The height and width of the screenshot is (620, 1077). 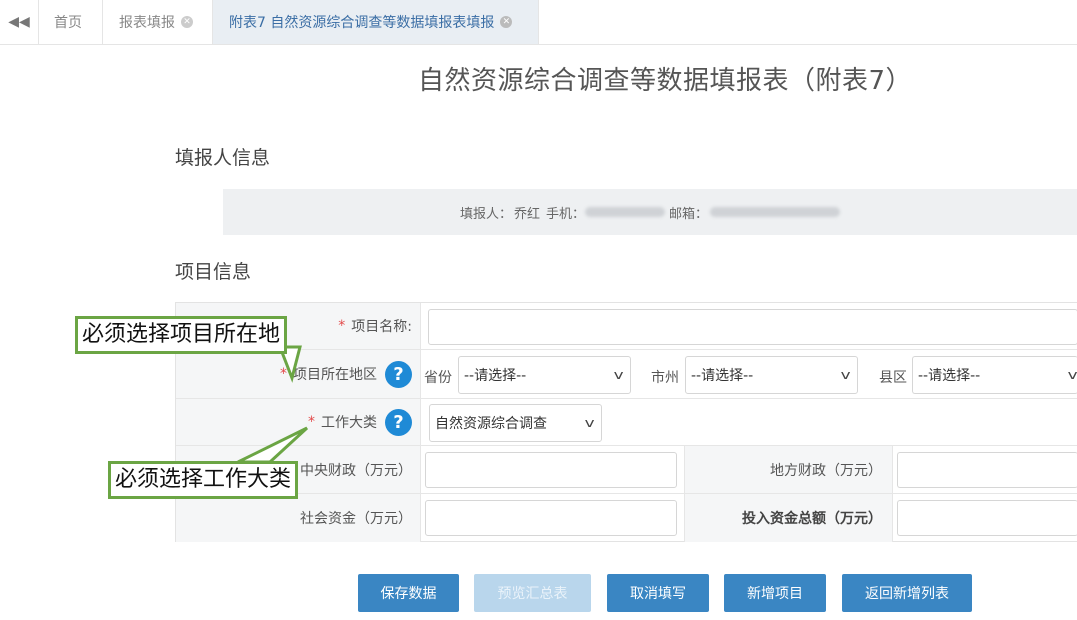 What do you see at coordinates (362, 23) in the screenshot?
I see `tab-label: 附表7 自然资源综合调查等数据填报表填报` at bounding box center [362, 23].